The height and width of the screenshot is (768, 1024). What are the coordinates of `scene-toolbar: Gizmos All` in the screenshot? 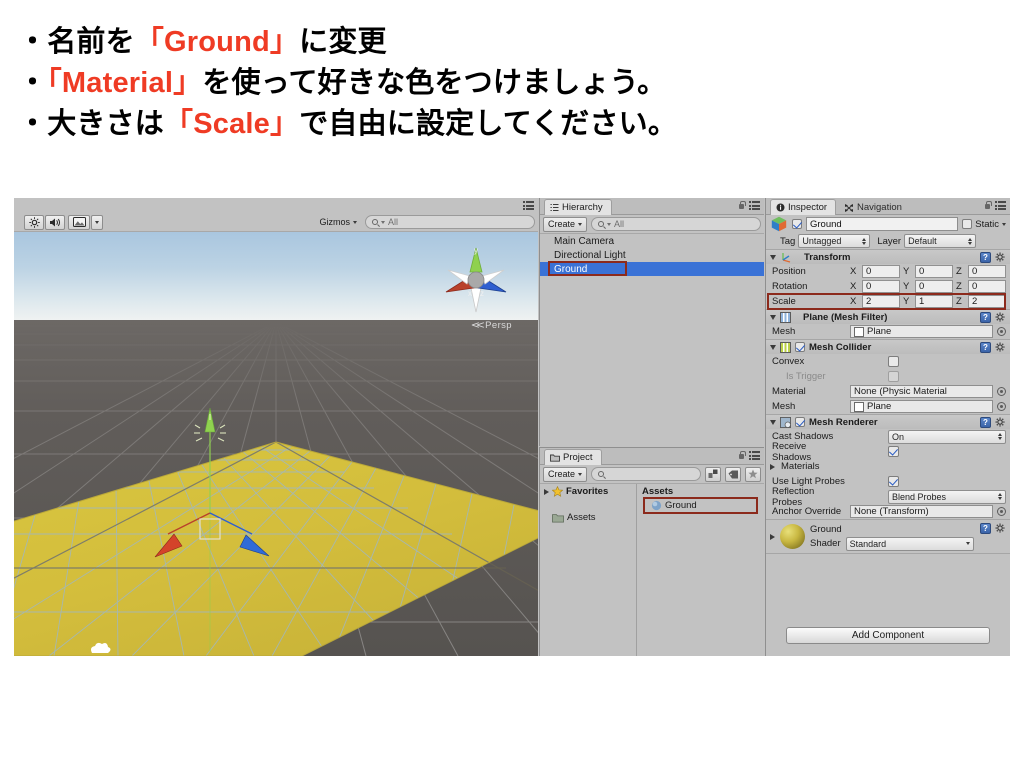 It's located at (276, 222).